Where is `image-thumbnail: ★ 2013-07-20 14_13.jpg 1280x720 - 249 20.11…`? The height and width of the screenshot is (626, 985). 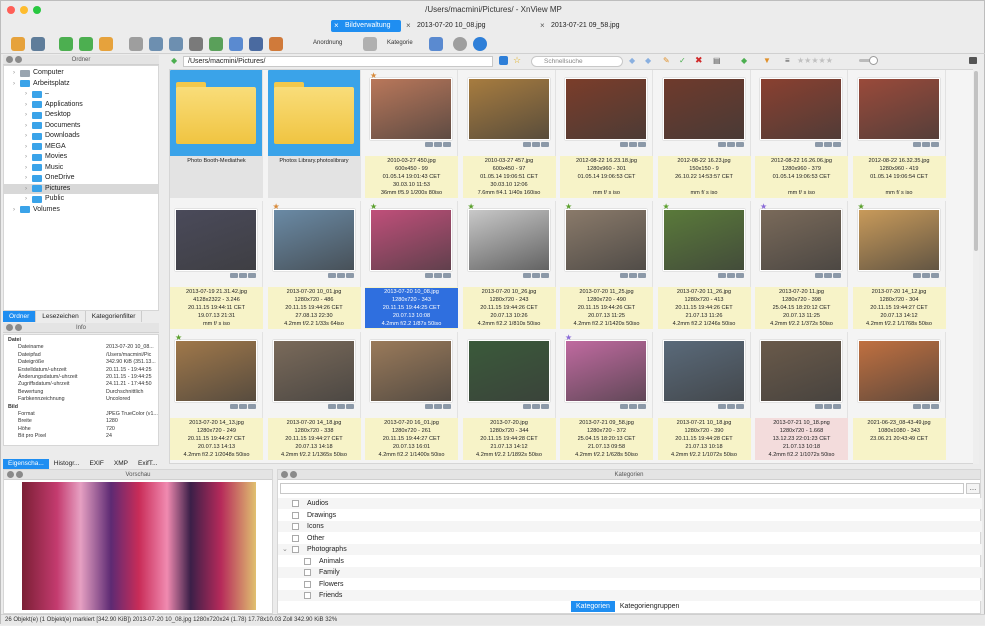
image-thumbnail: ★ 2013-07-20 14_13.jpg 1280x720 - 249 20.11… is located at coordinates (216, 396).